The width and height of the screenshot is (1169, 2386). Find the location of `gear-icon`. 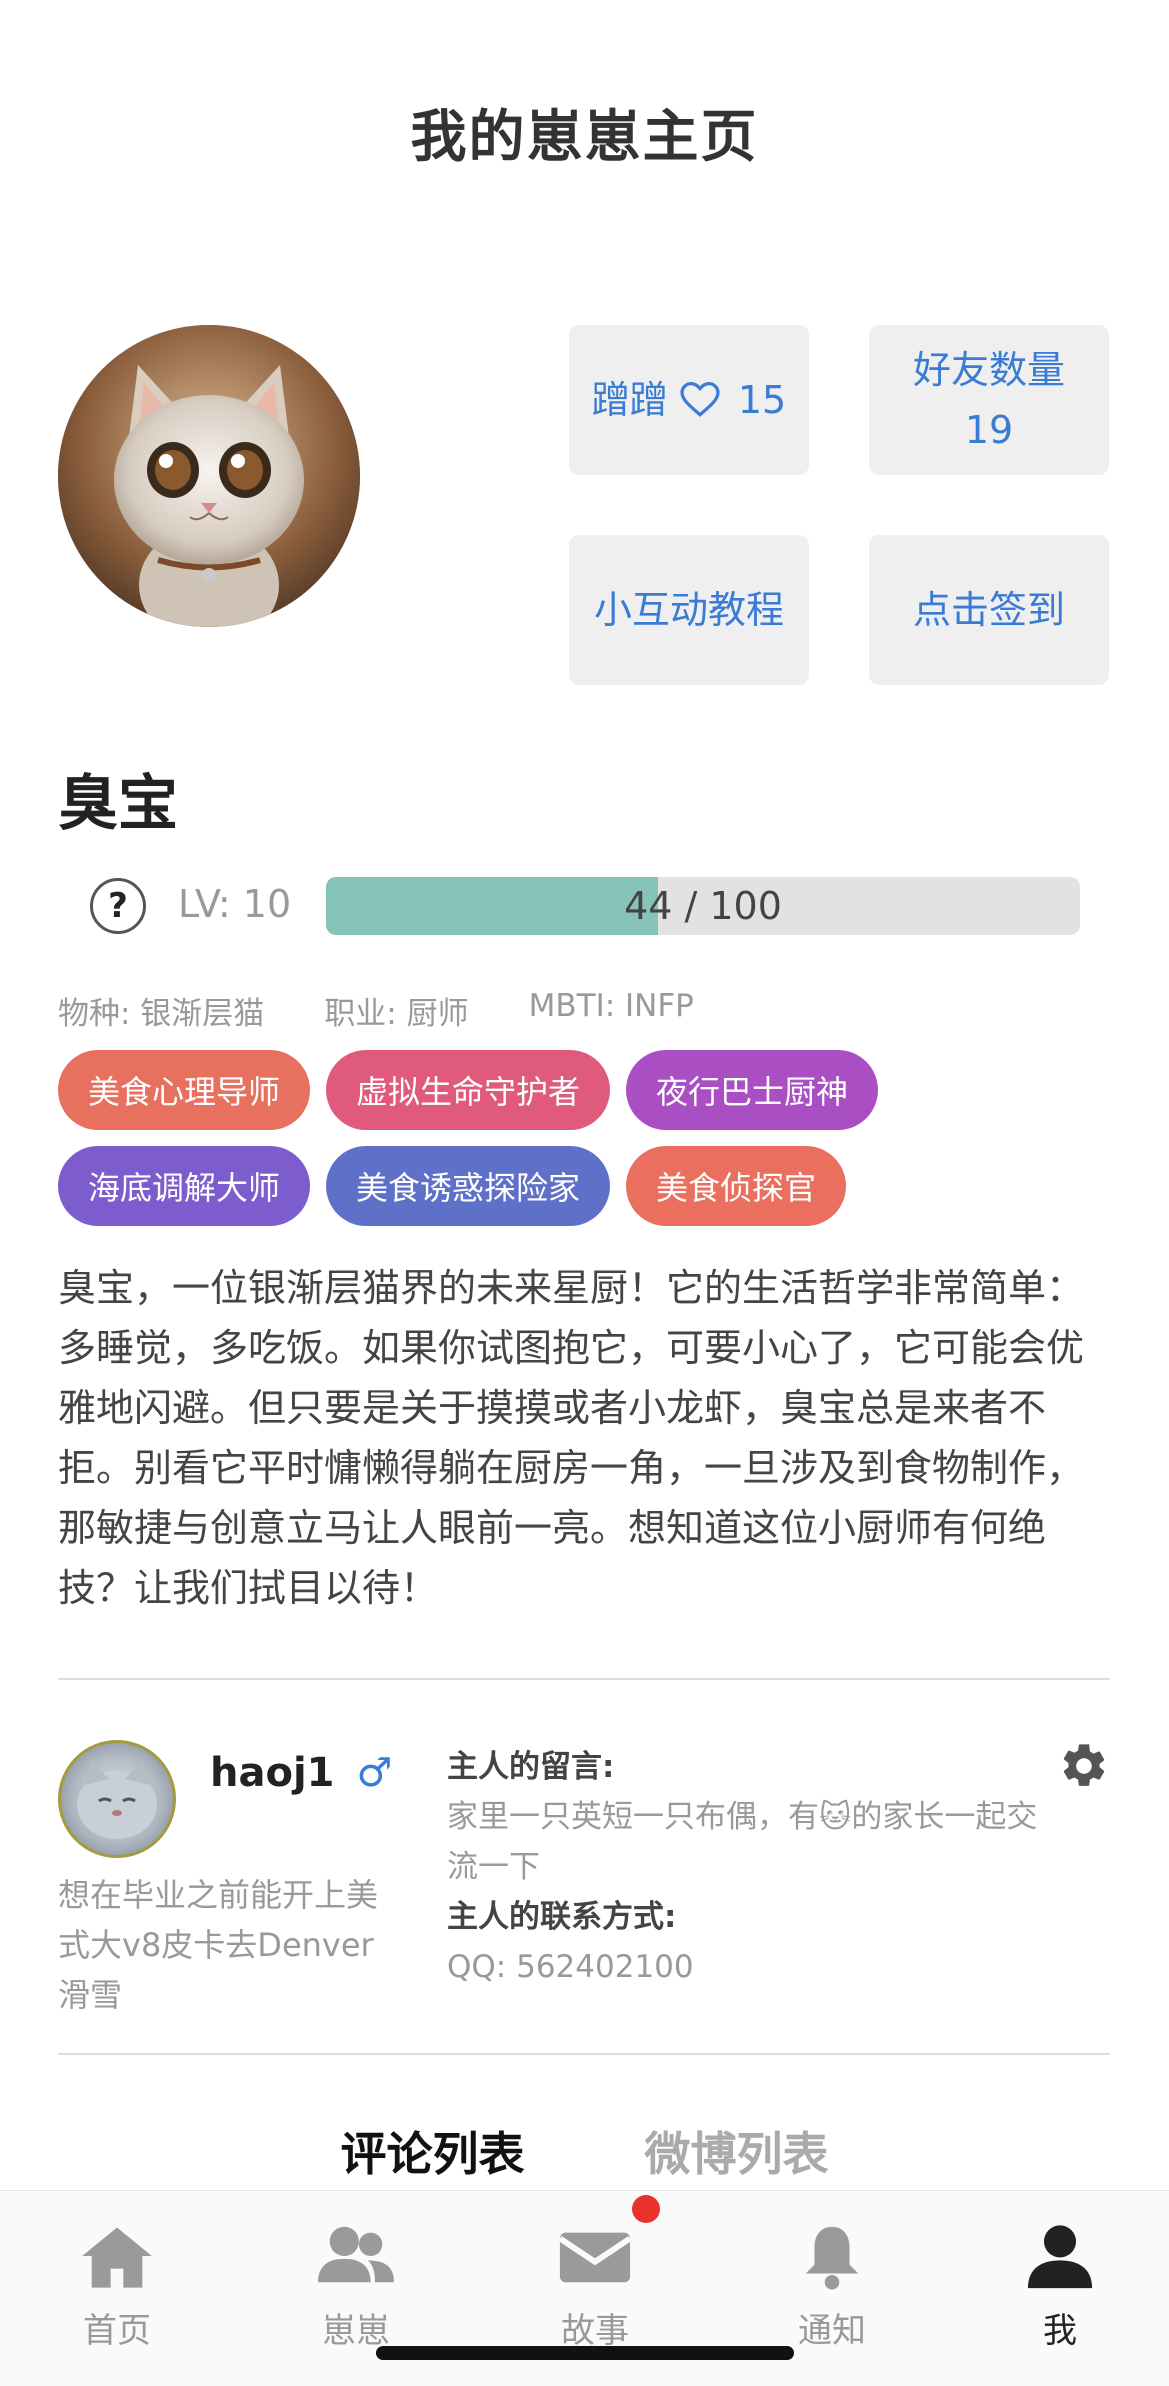

gear-icon is located at coordinates (1084, 1766).